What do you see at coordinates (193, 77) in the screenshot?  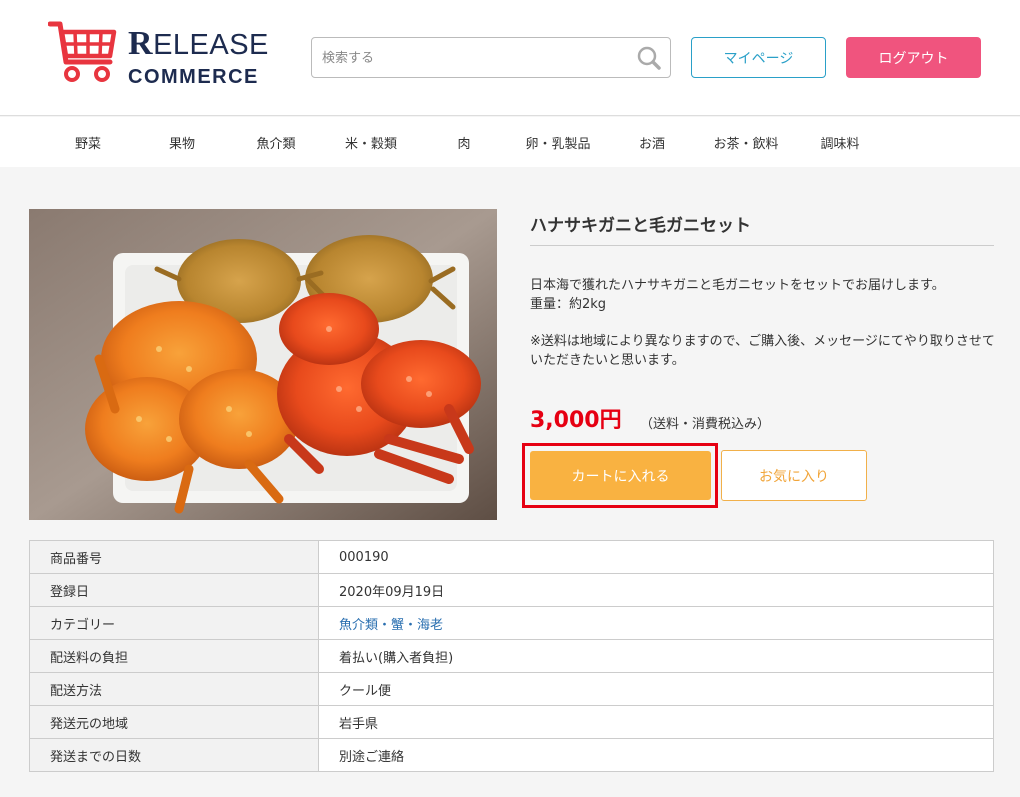 I see `logo-subtitle: COMMERCE` at bounding box center [193, 77].